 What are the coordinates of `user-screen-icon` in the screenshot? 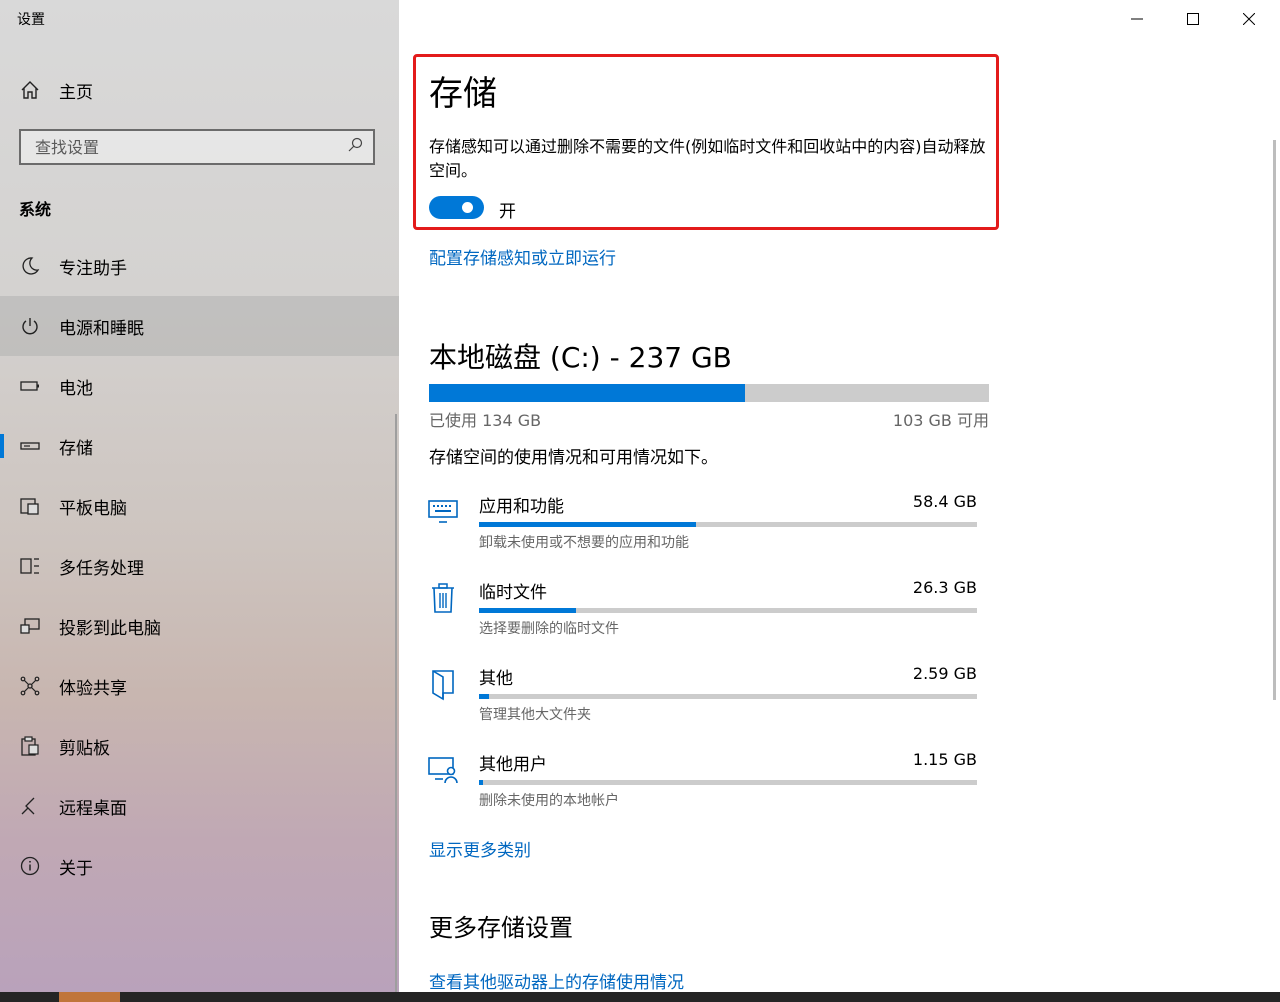 It's located at (443, 770).